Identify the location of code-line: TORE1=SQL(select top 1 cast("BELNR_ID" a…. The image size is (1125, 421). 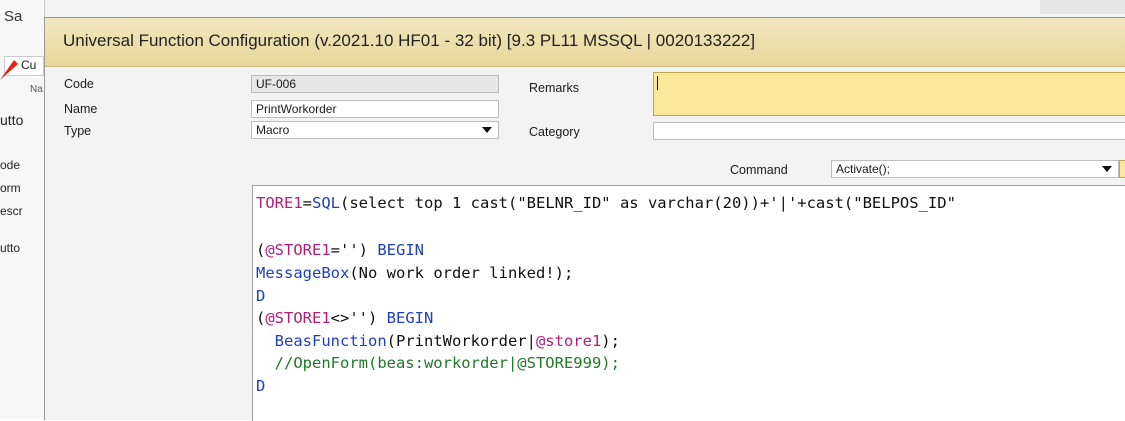
(606, 203).